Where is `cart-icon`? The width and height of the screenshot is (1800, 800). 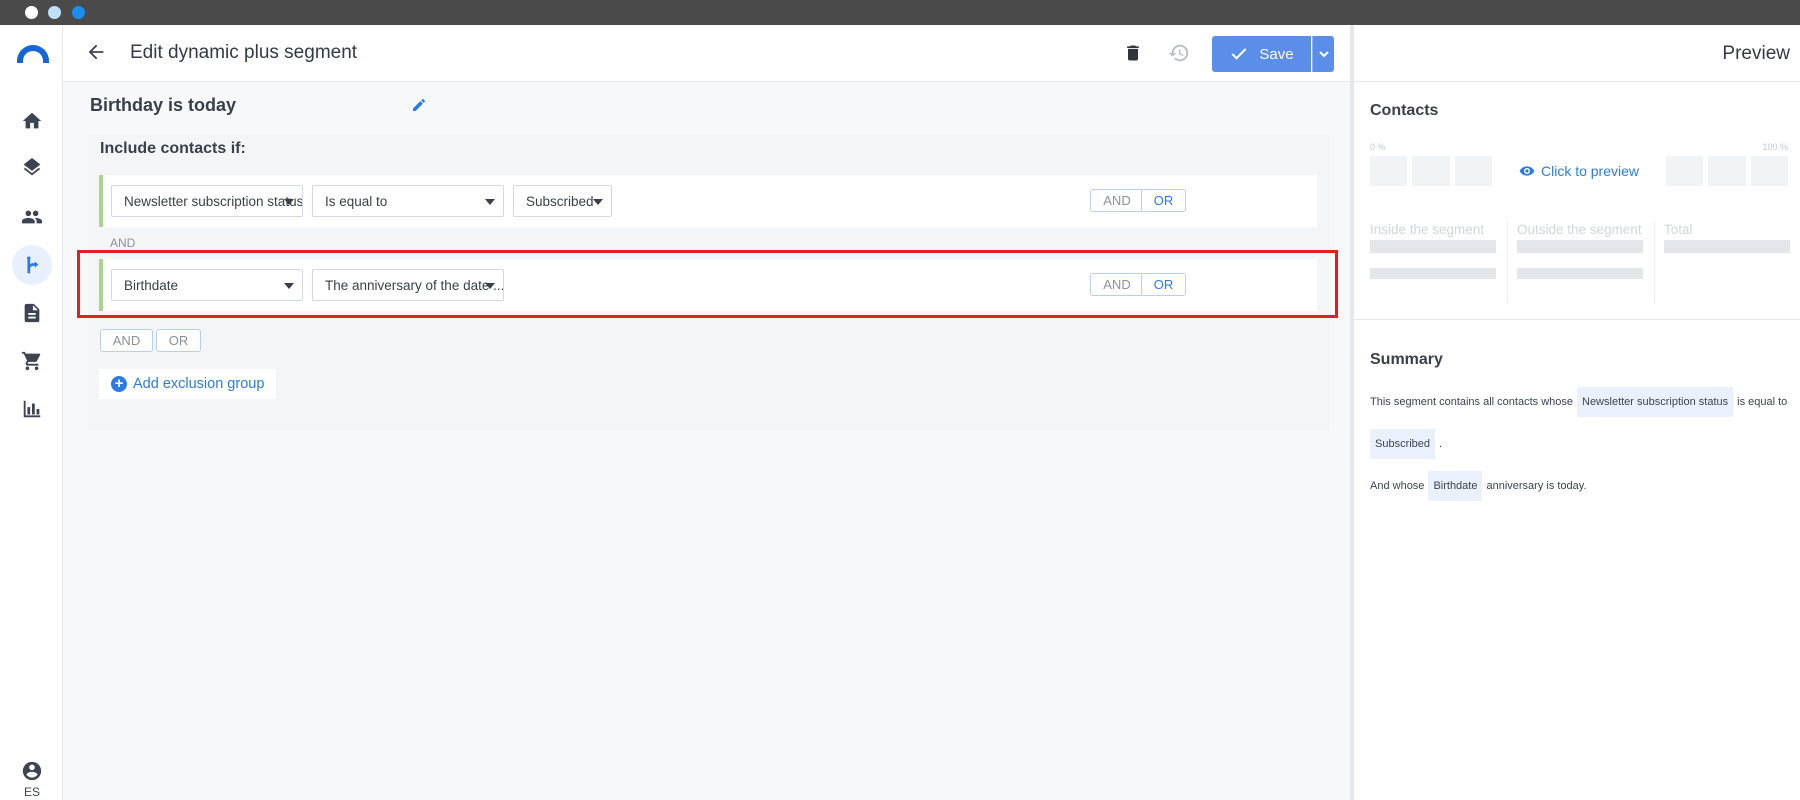 cart-icon is located at coordinates (31, 361).